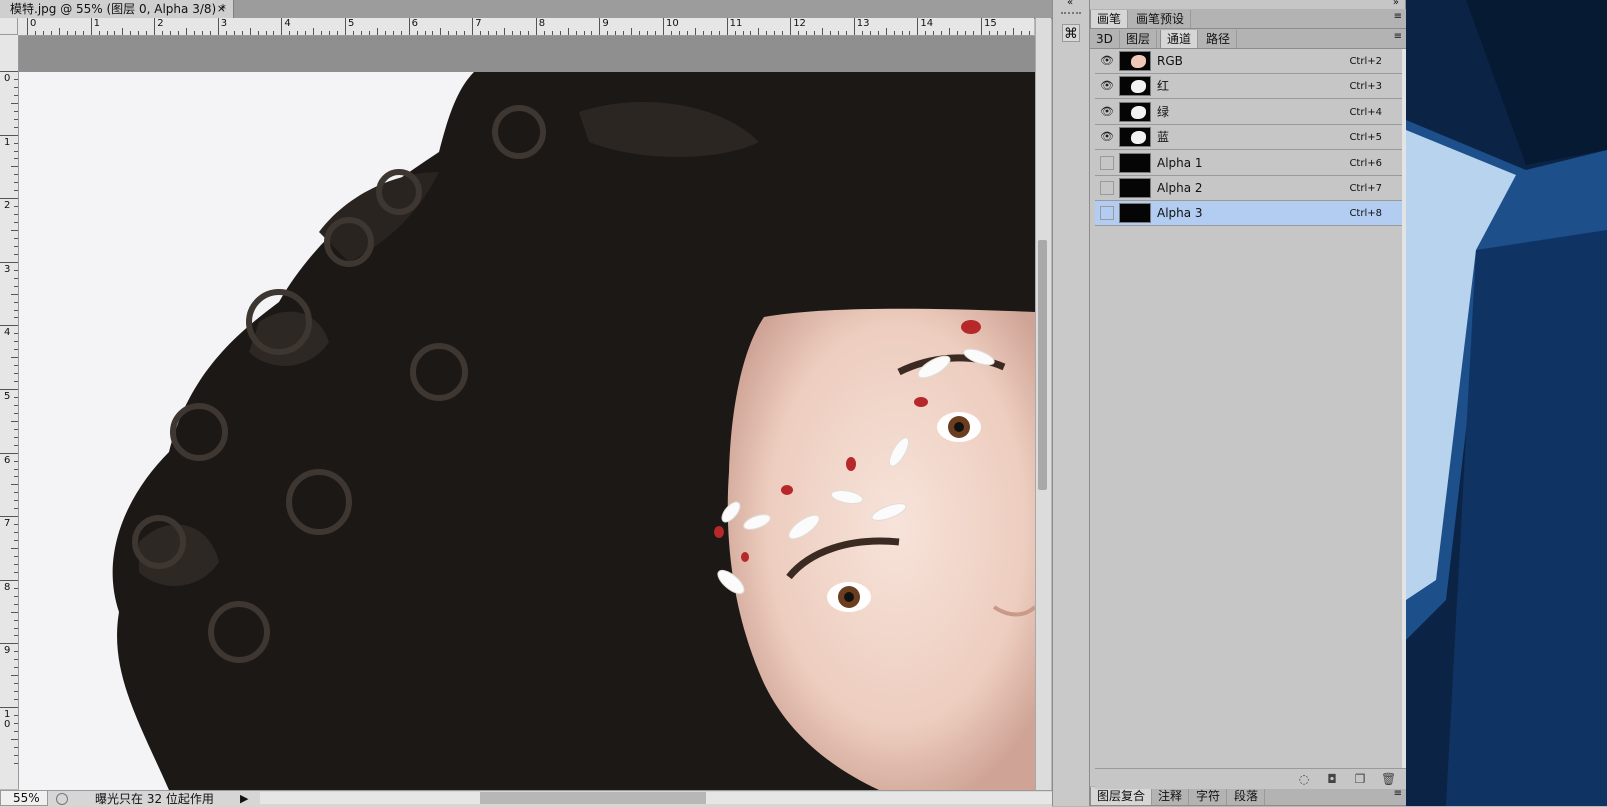  I want to click on ruler-label: 3, so click(224, 23).